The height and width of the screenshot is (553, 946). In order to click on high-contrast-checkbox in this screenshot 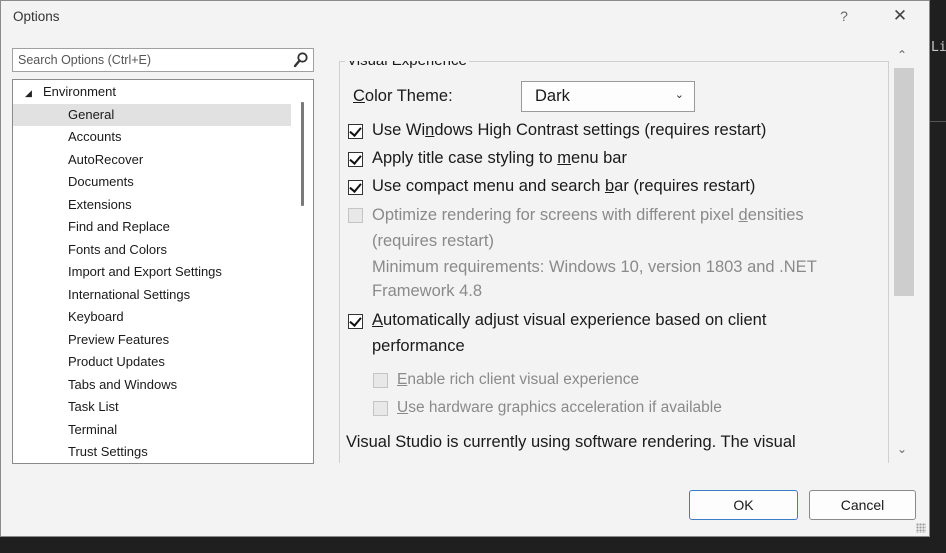, I will do `click(355, 131)`.